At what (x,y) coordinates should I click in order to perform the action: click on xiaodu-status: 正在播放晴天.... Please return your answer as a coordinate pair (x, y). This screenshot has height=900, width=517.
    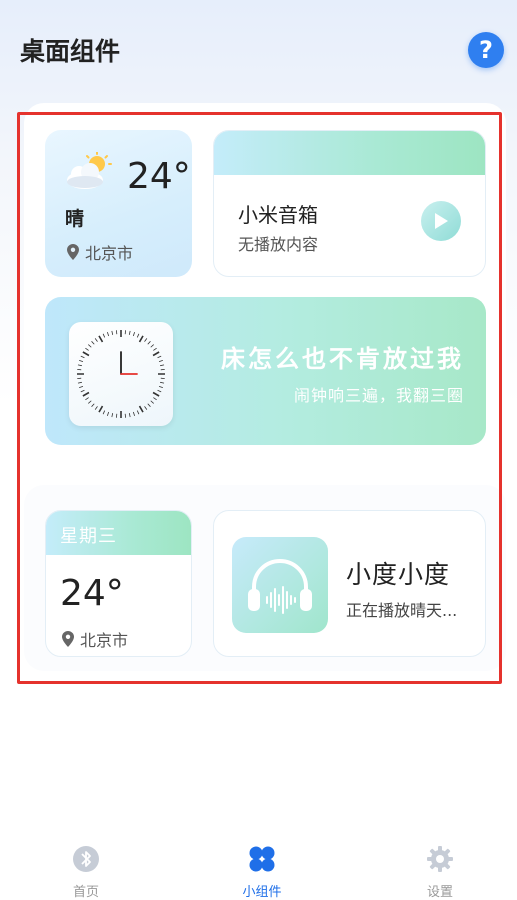
    Looking at the image, I should click on (402, 610).